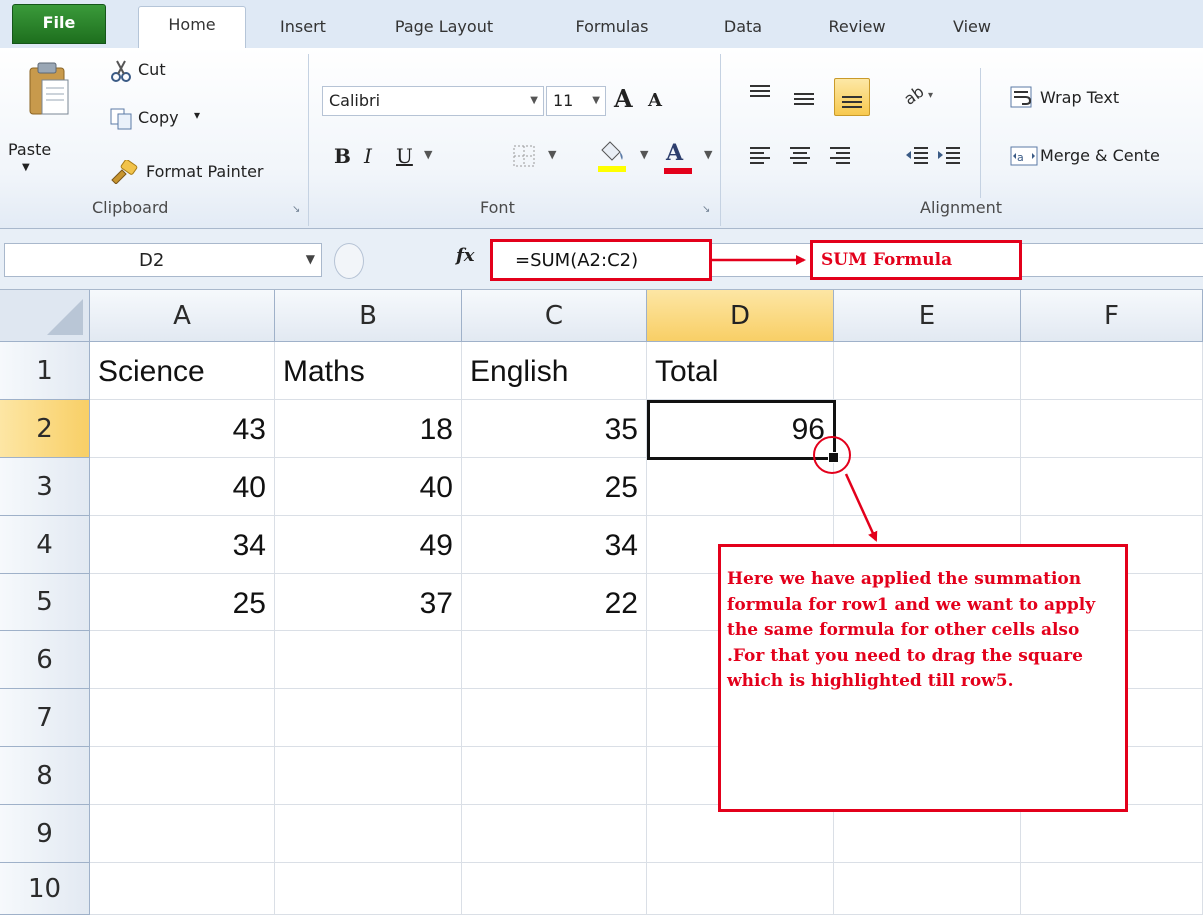 The image size is (1203, 915). What do you see at coordinates (404, 156) in the screenshot?
I see `underline-button: U` at bounding box center [404, 156].